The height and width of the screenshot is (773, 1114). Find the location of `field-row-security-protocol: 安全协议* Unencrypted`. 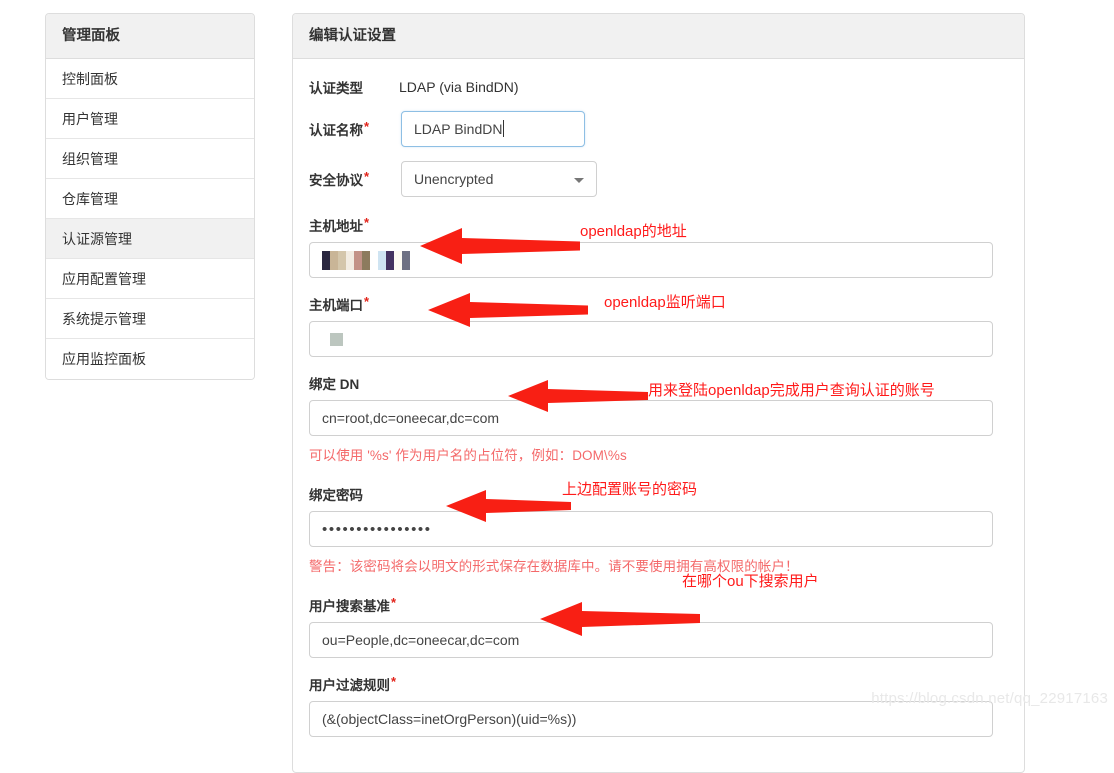

field-row-security-protocol: 安全协议* Unencrypted is located at coordinates (658, 179).